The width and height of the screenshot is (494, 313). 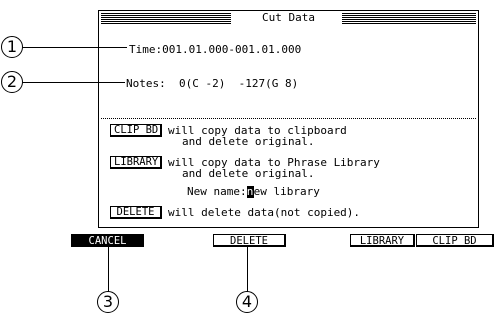 I want to click on clip-bd-option-button: CLIP BD, so click(x=136, y=130).